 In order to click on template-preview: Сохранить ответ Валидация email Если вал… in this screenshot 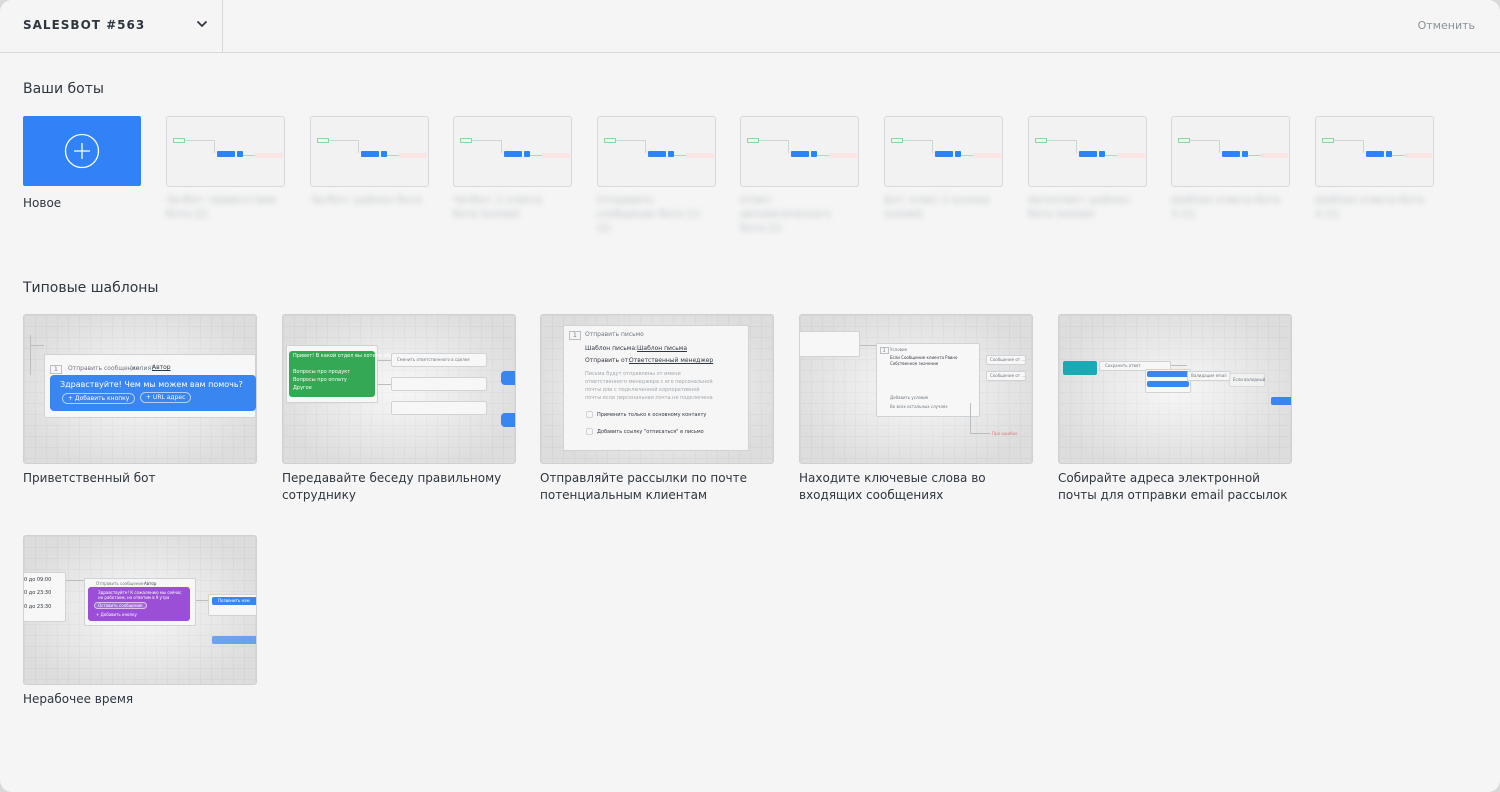, I will do `click(1175, 389)`.